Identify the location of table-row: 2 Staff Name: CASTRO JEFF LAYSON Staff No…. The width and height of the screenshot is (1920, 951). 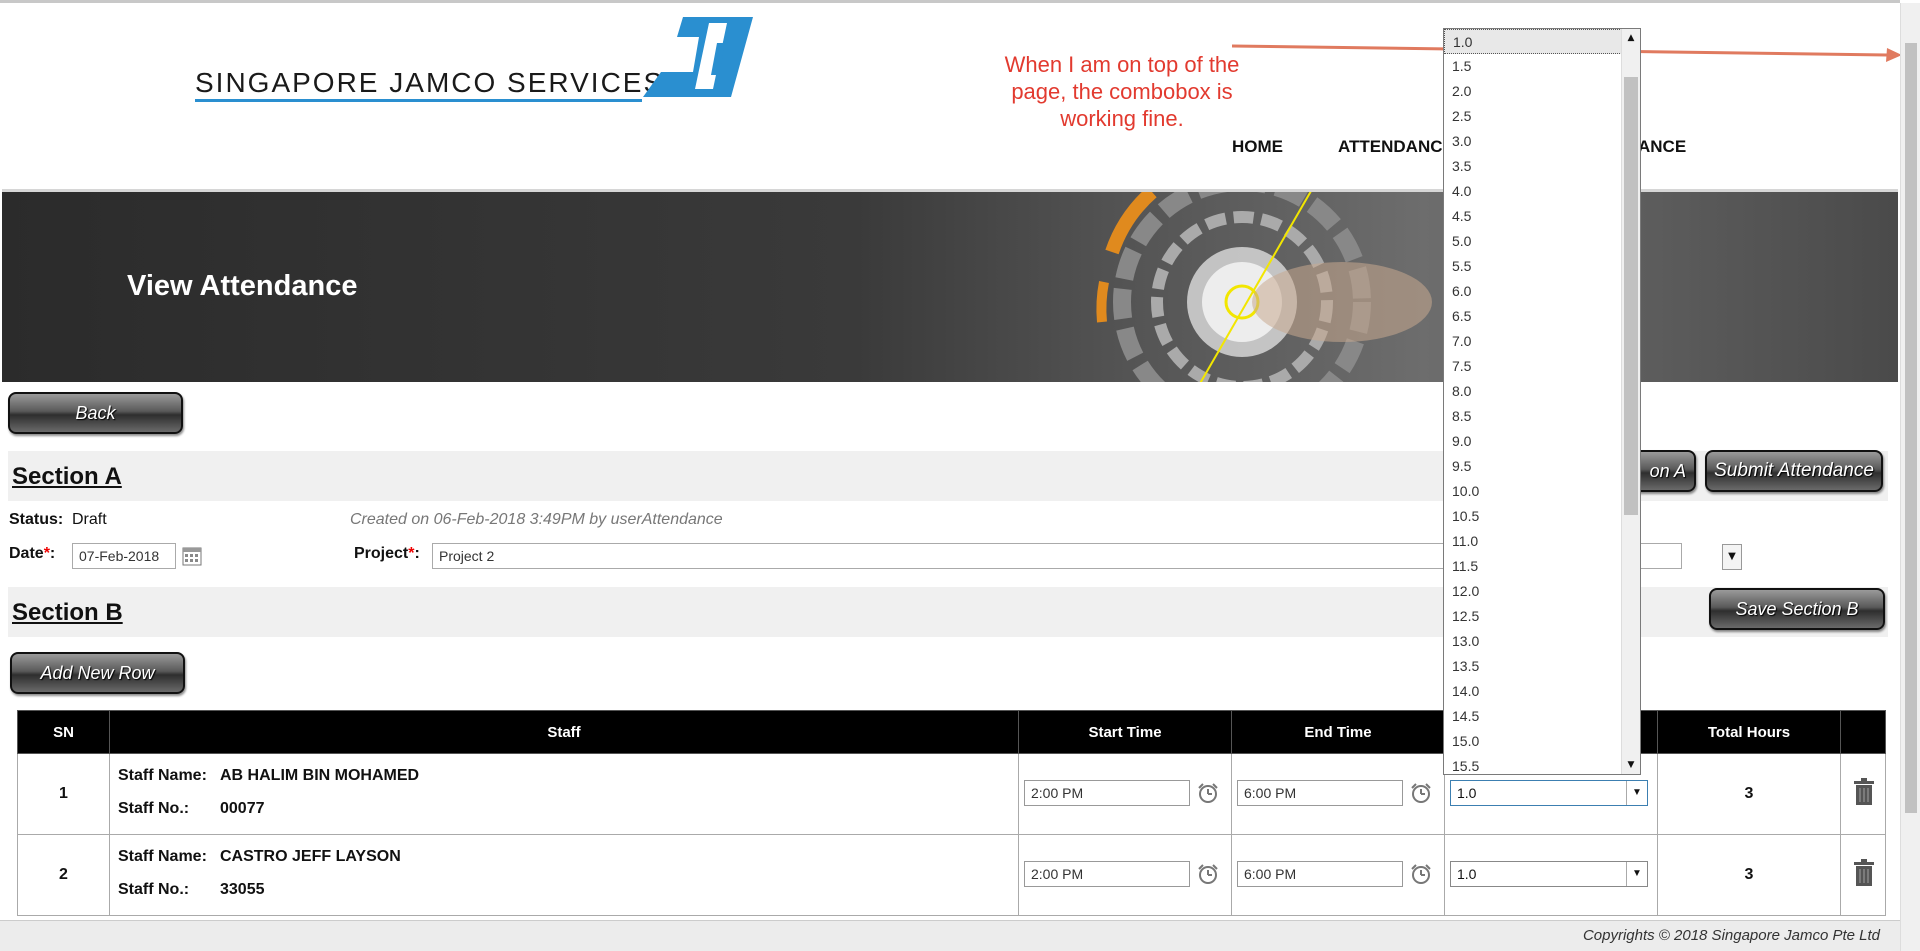
(951, 875).